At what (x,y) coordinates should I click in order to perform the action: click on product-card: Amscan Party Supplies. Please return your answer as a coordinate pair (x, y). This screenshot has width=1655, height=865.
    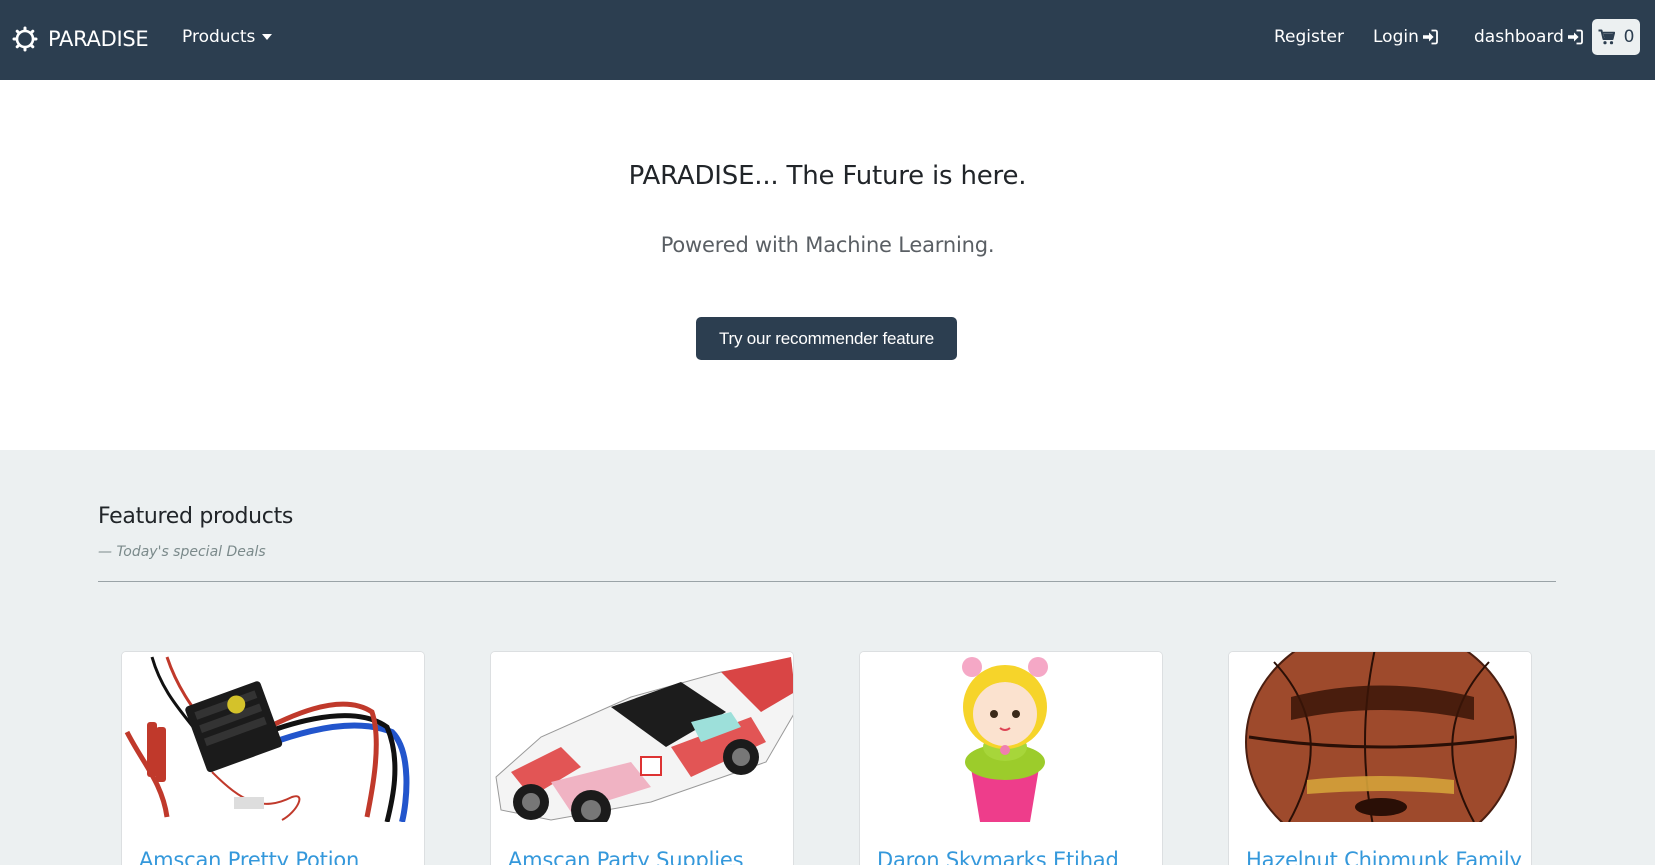
    Looking at the image, I should click on (642, 758).